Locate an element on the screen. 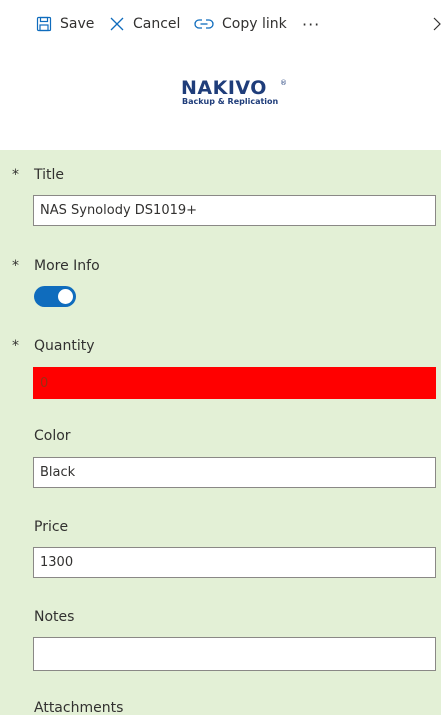 This screenshot has width=441, height=716. next-button is located at coordinates (437, 24).